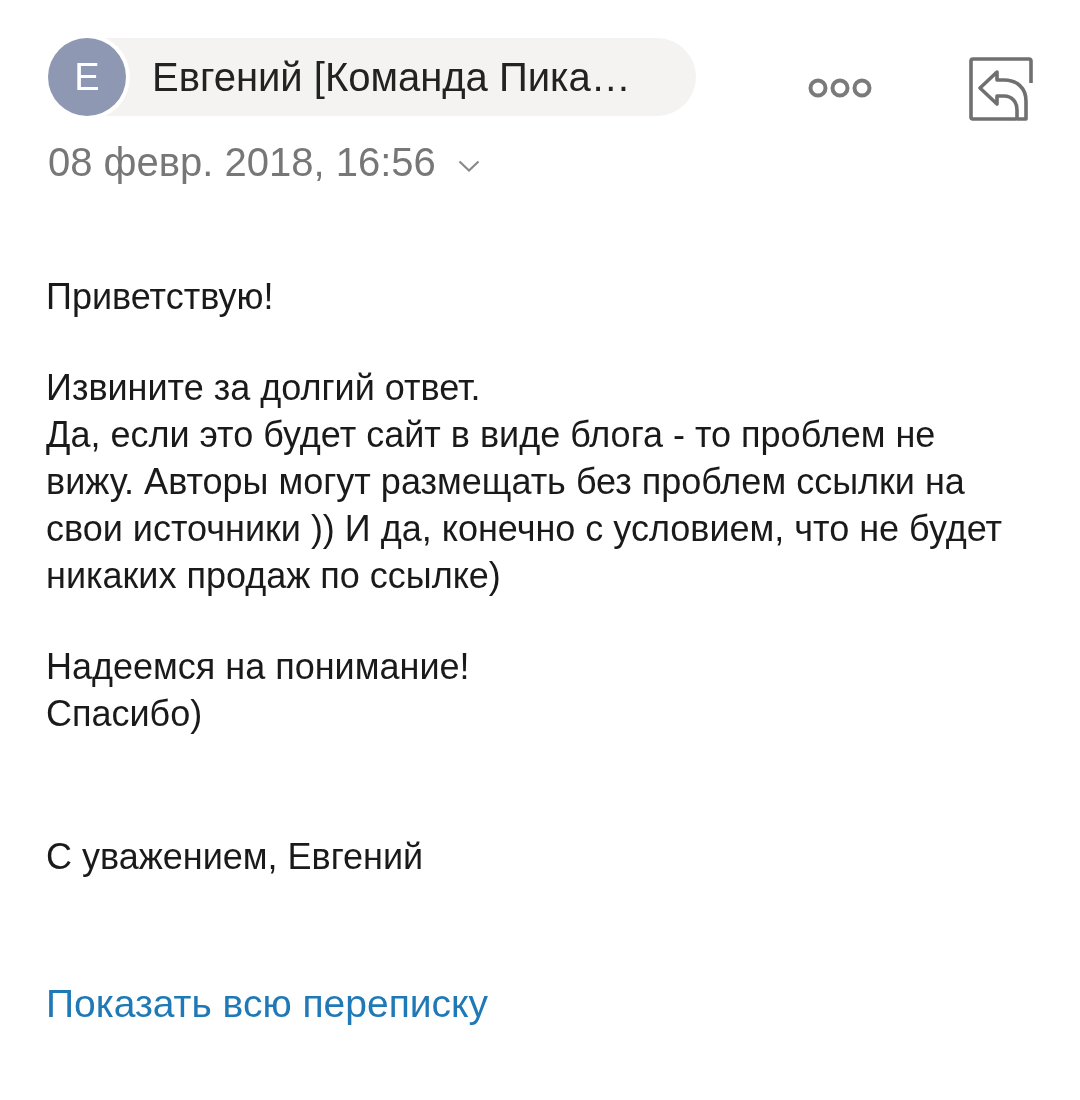 The image size is (1080, 1100). I want to click on message-text: Приветствую!, so click(160, 297).